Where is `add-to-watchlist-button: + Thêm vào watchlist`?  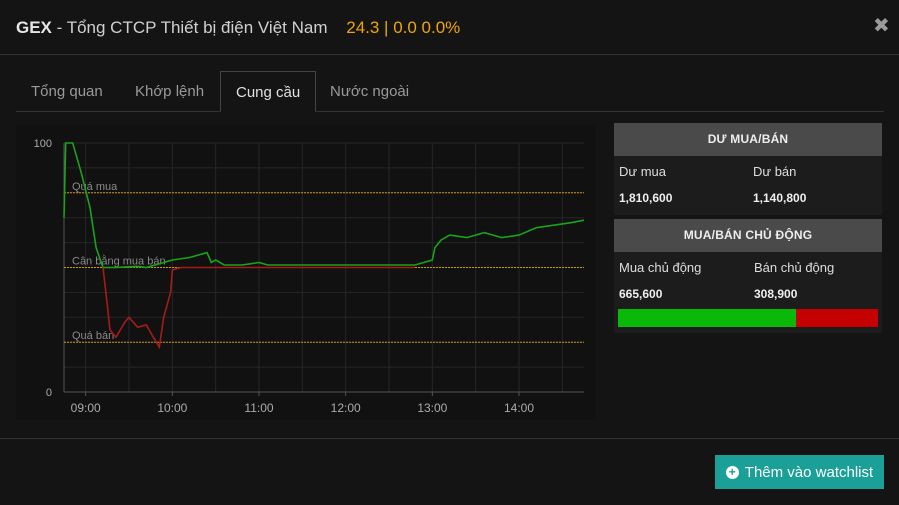
add-to-watchlist-button: + Thêm vào watchlist is located at coordinates (799, 472).